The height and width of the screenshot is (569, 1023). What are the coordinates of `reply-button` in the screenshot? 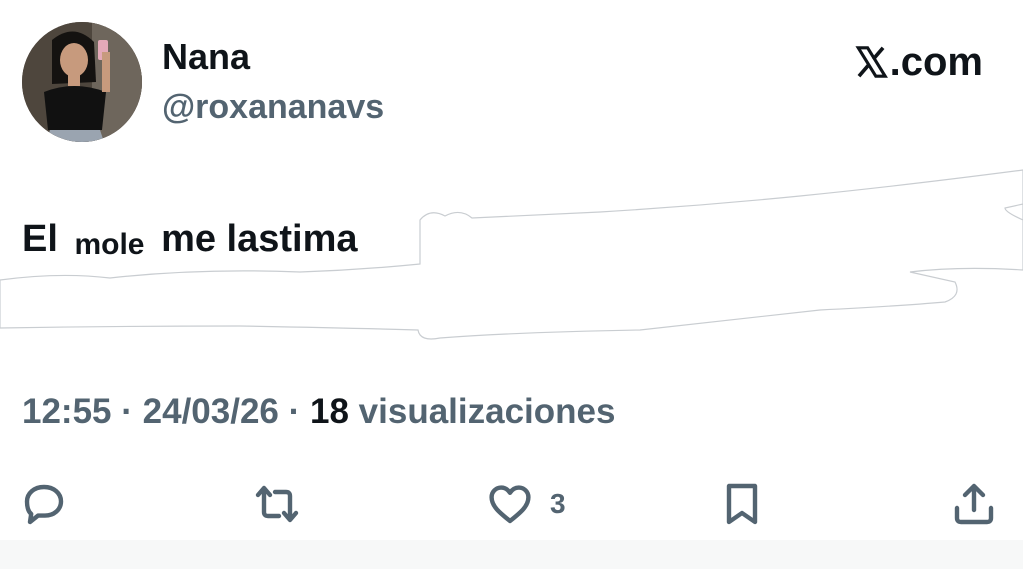 It's located at (44, 504).